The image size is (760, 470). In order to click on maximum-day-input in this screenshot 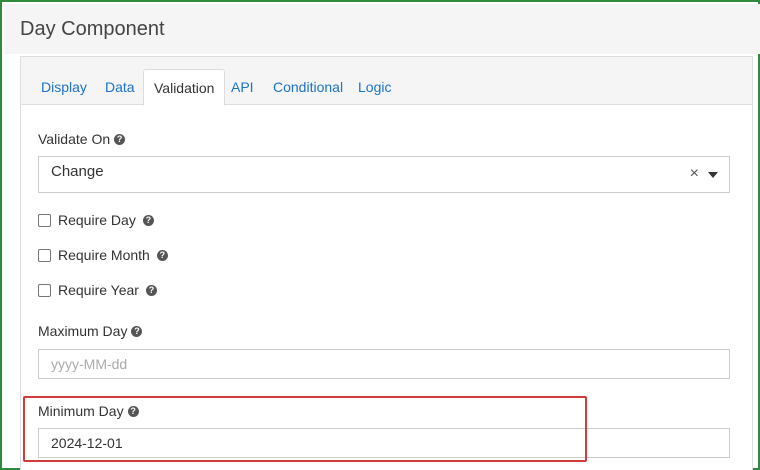, I will do `click(384, 364)`.